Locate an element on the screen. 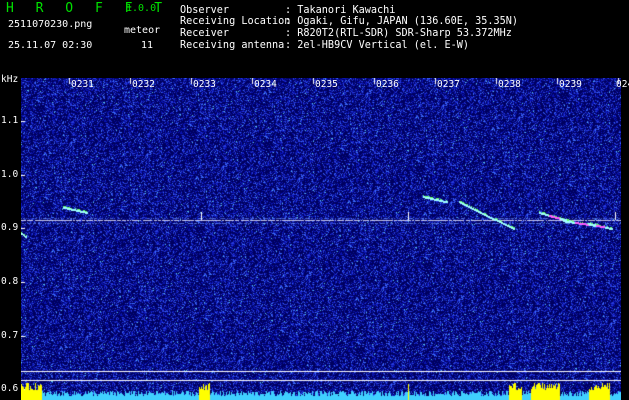 Image resolution: width=629 pixels, height=400 pixels. frequency-unit-label: kHz is located at coordinates (10, 79).